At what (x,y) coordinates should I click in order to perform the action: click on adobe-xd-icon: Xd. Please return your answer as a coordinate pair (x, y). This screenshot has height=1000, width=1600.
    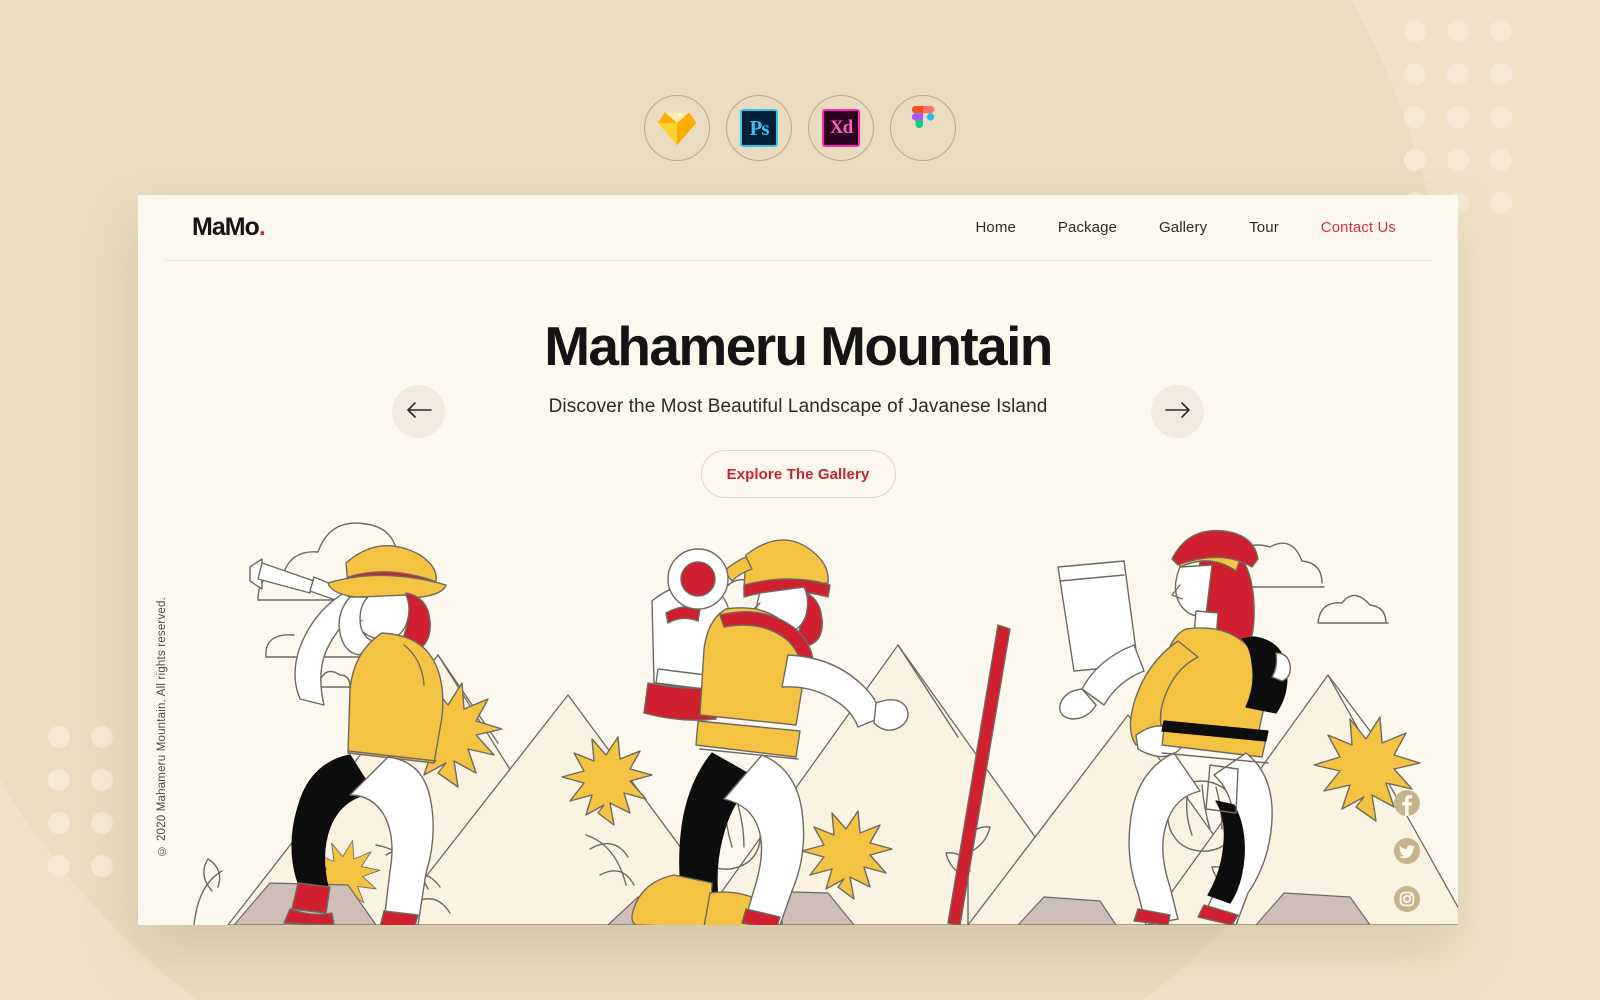
    Looking at the image, I should click on (841, 128).